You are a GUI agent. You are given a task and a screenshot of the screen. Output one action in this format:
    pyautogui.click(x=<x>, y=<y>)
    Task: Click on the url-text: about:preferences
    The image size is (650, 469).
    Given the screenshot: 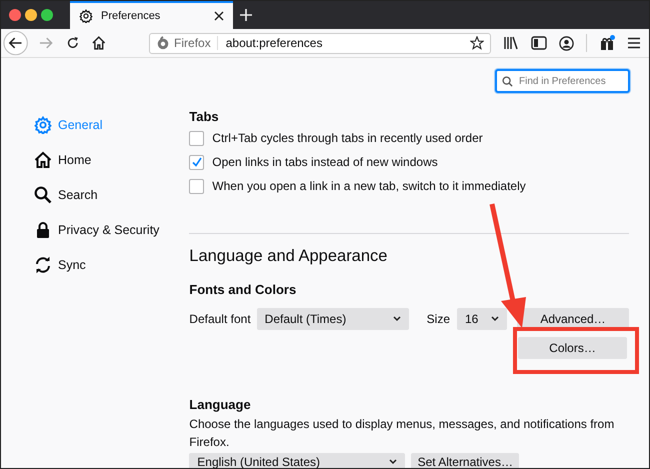 What is the action you would take?
    pyautogui.click(x=275, y=43)
    